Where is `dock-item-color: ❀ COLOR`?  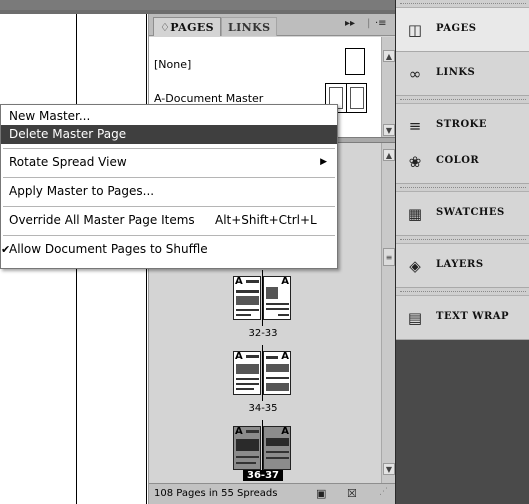 dock-item-color: ❀ COLOR is located at coordinates (462, 162).